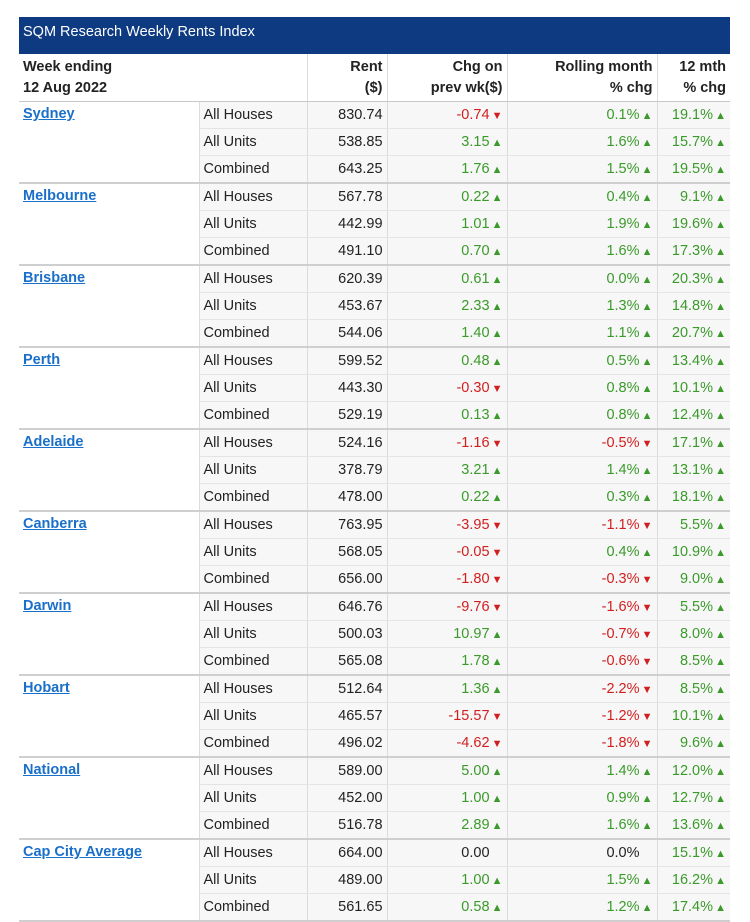  What do you see at coordinates (475, 306) in the screenshot?
I see `weekly-change-value: 2.33` at bounding box center [475, 306].